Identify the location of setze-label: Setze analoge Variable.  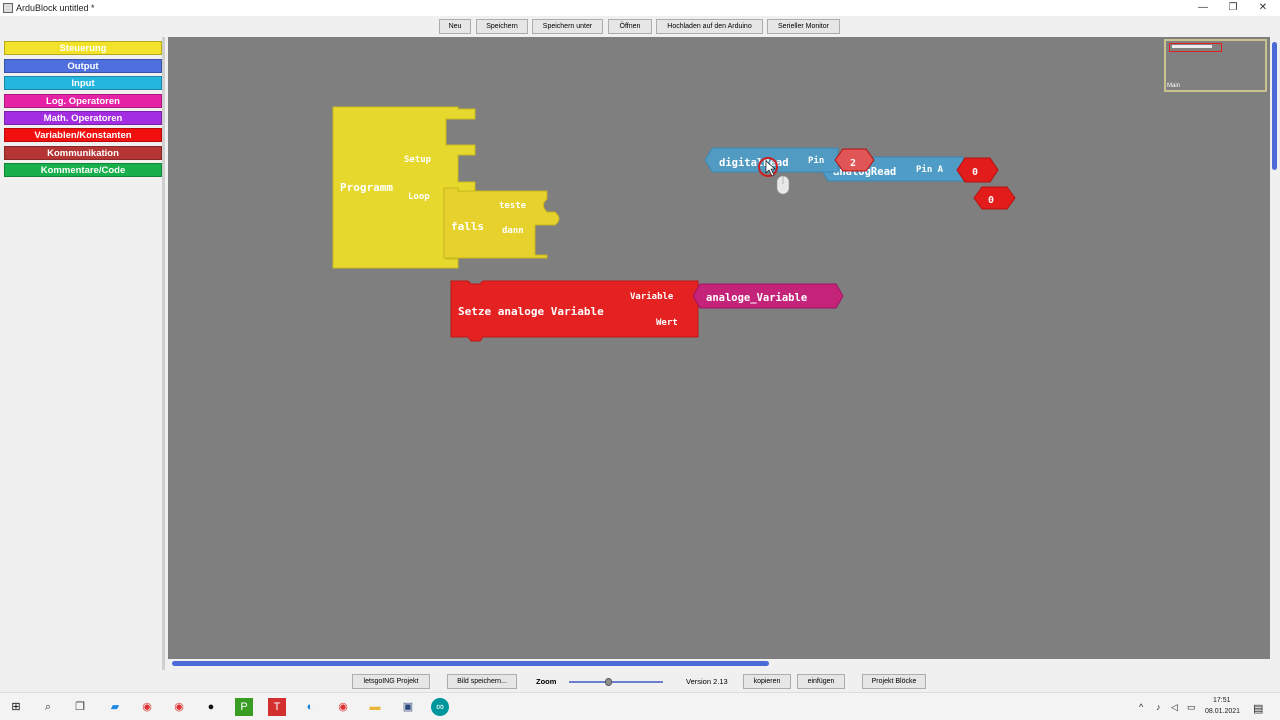
(531, 311).